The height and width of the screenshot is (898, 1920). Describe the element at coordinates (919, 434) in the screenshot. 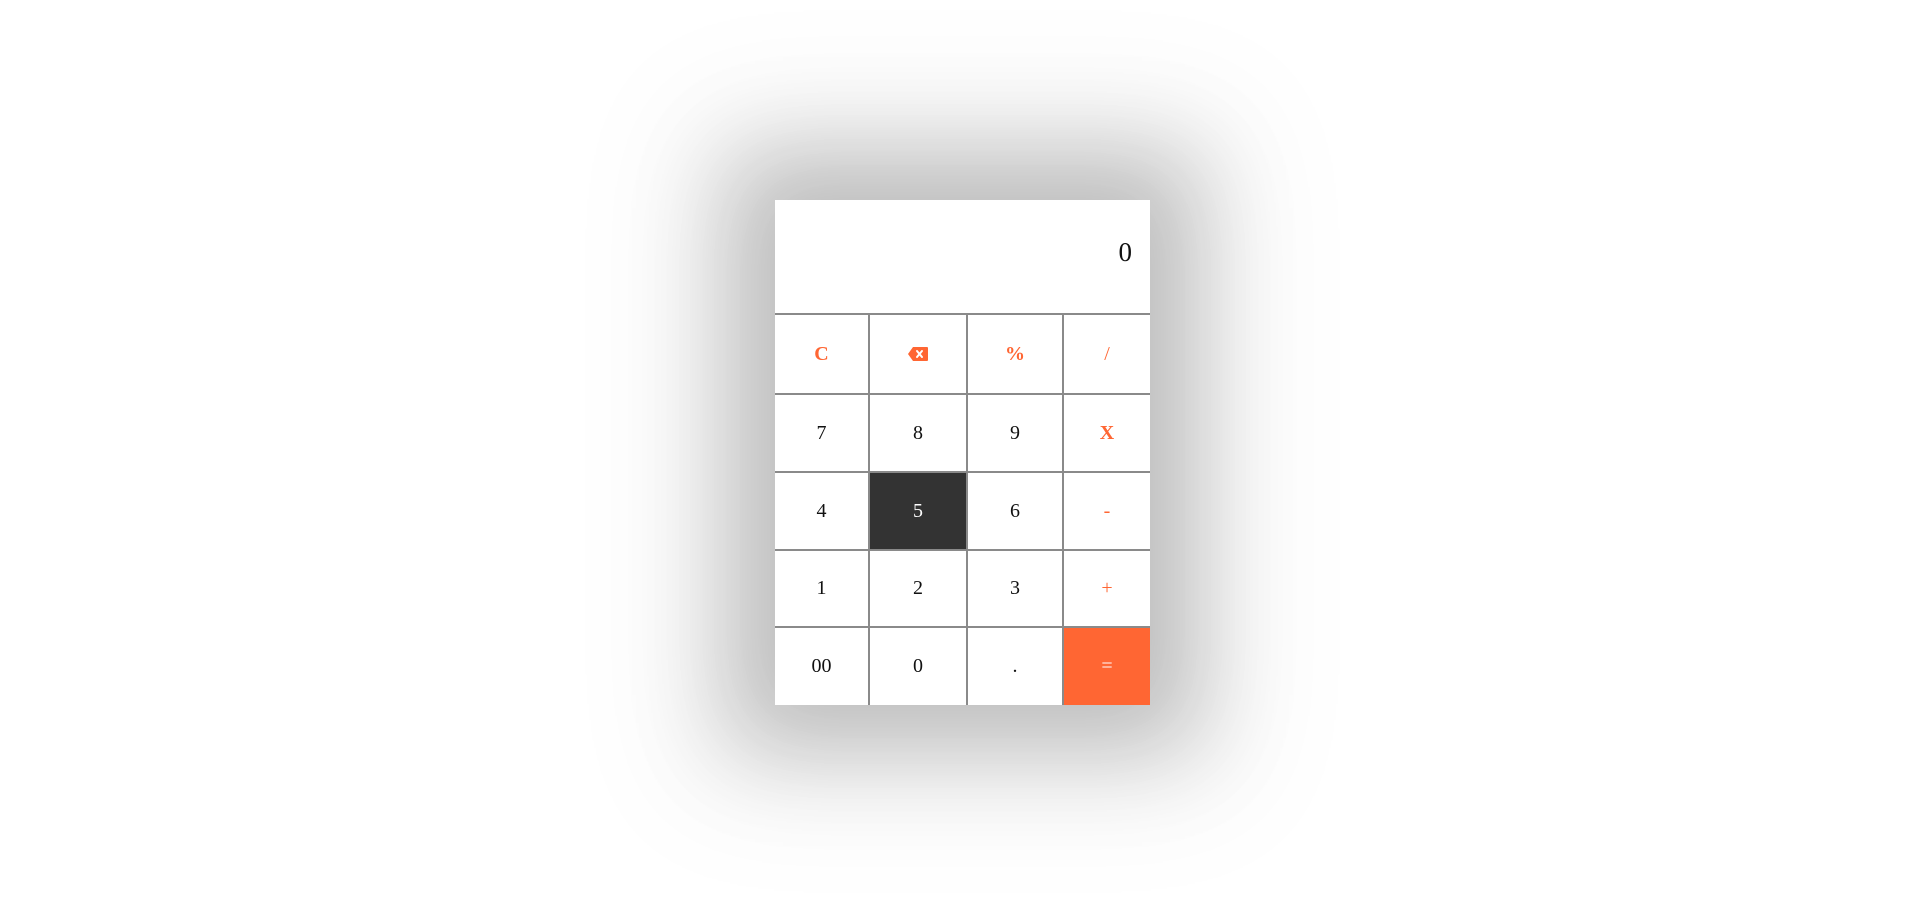

I see `digit-8-button: 8` at that location.